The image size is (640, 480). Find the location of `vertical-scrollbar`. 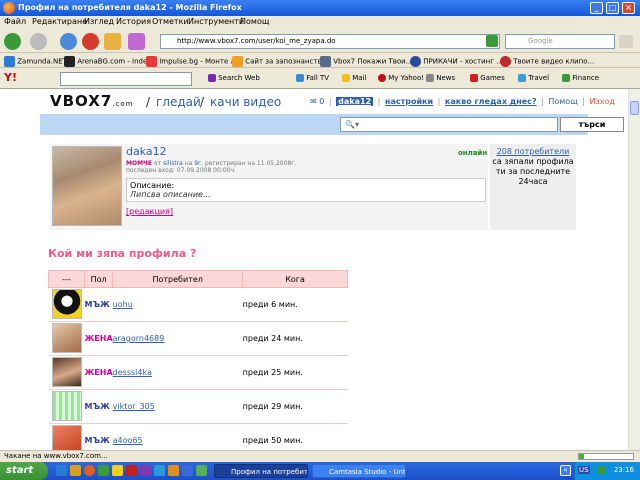

vertical-scrollbar is located at coordinates (634, 269).